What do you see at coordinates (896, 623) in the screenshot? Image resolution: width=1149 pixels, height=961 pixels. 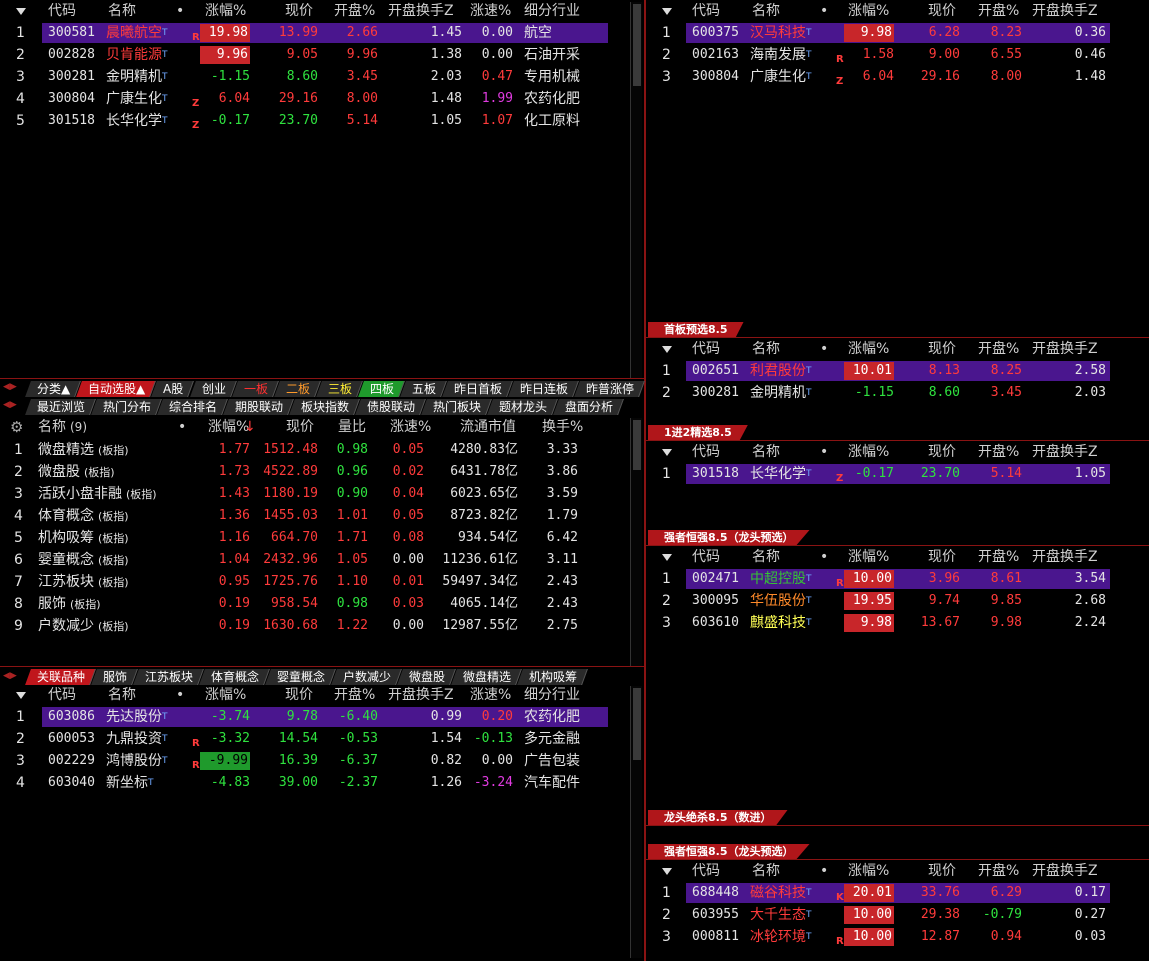 I see `rp4-row: 3 603610 麒盛科技T 9.98 13.67 9.98 2.24` at bounding box center [896, 623].